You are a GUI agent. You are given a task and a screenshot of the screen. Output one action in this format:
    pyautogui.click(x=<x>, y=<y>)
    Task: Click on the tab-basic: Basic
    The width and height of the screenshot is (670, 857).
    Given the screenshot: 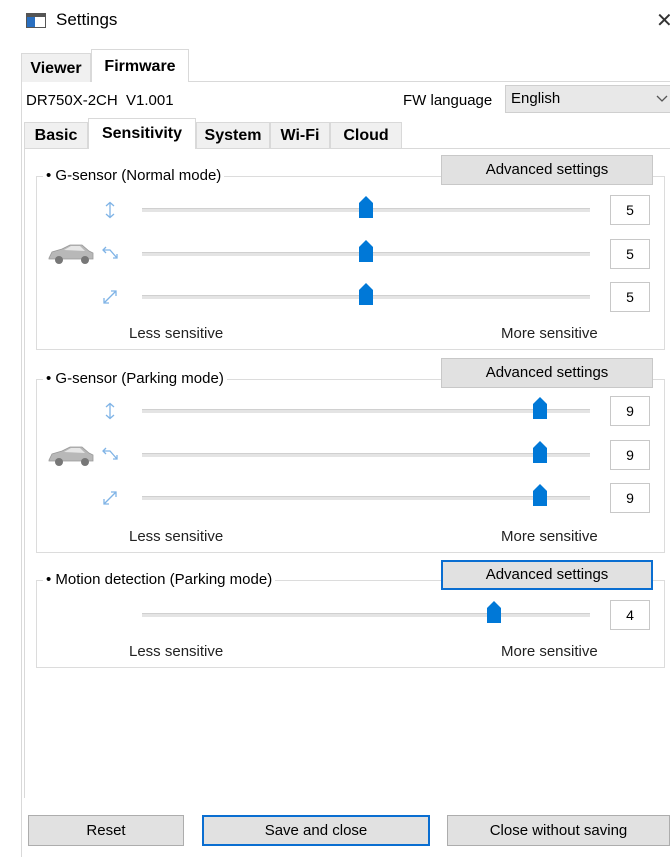 What is the action you would take?
    pyautogui.click(x=56, y=135)
    